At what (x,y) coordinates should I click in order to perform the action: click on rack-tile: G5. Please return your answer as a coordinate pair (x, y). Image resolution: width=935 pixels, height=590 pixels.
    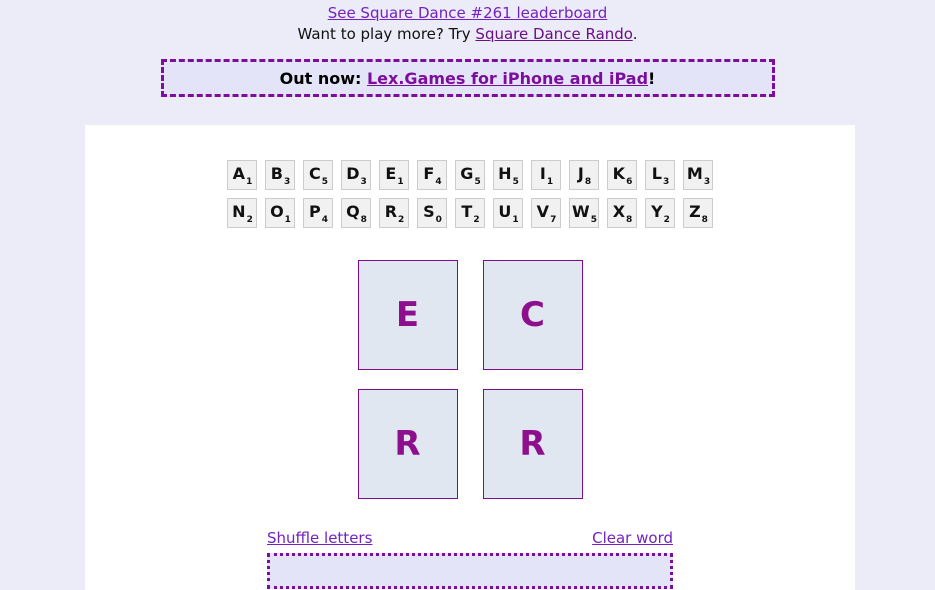
    Looking at the image, I should click on (470, 175).